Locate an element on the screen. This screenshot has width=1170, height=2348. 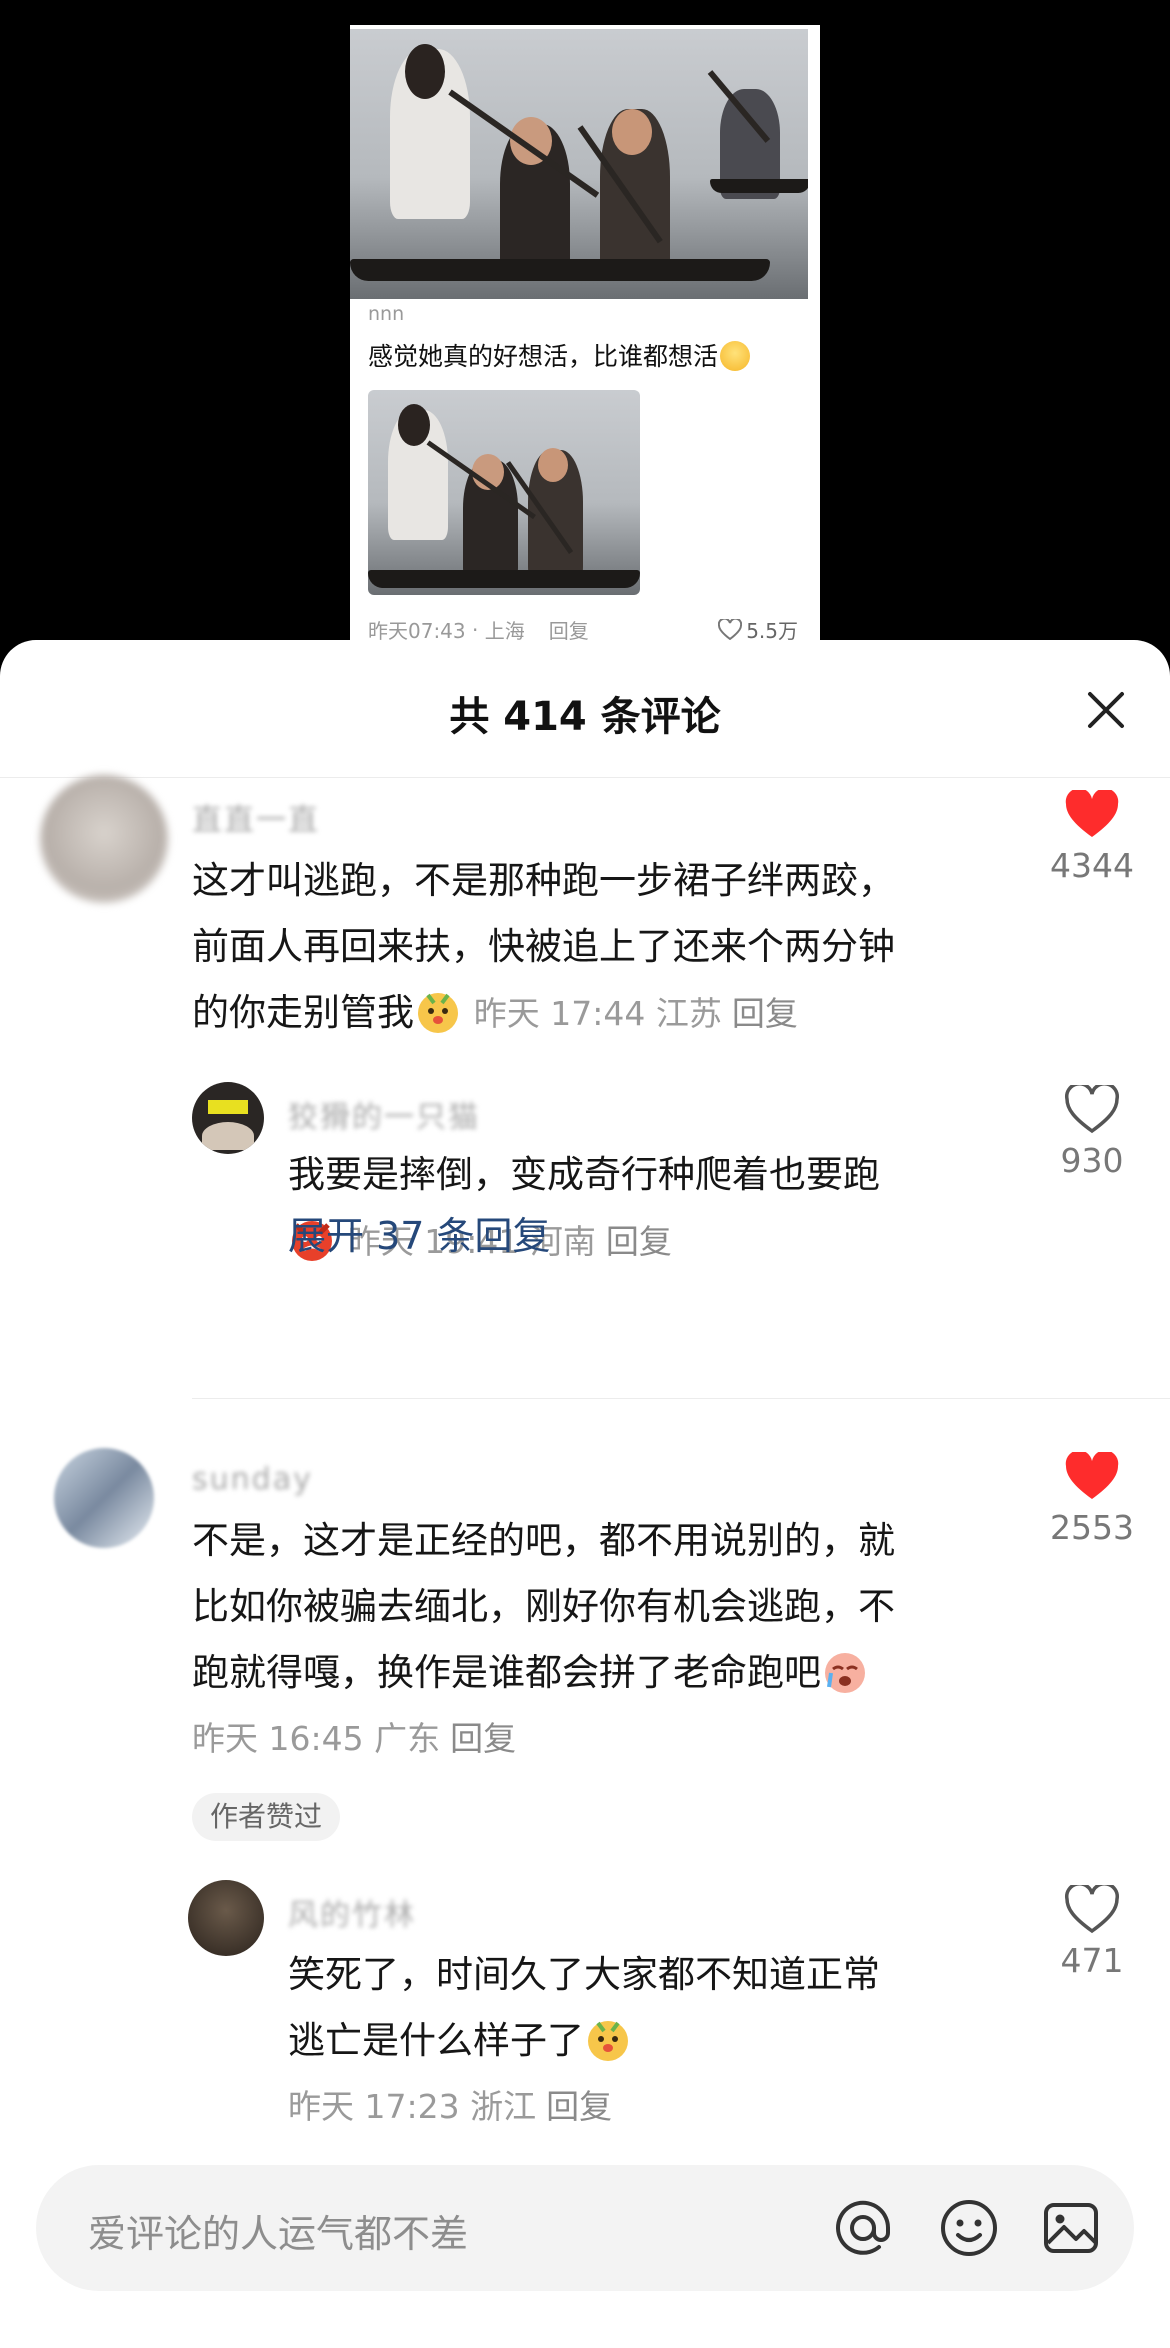
comment-username: 直直一直 is located at coordinates (256, 817).